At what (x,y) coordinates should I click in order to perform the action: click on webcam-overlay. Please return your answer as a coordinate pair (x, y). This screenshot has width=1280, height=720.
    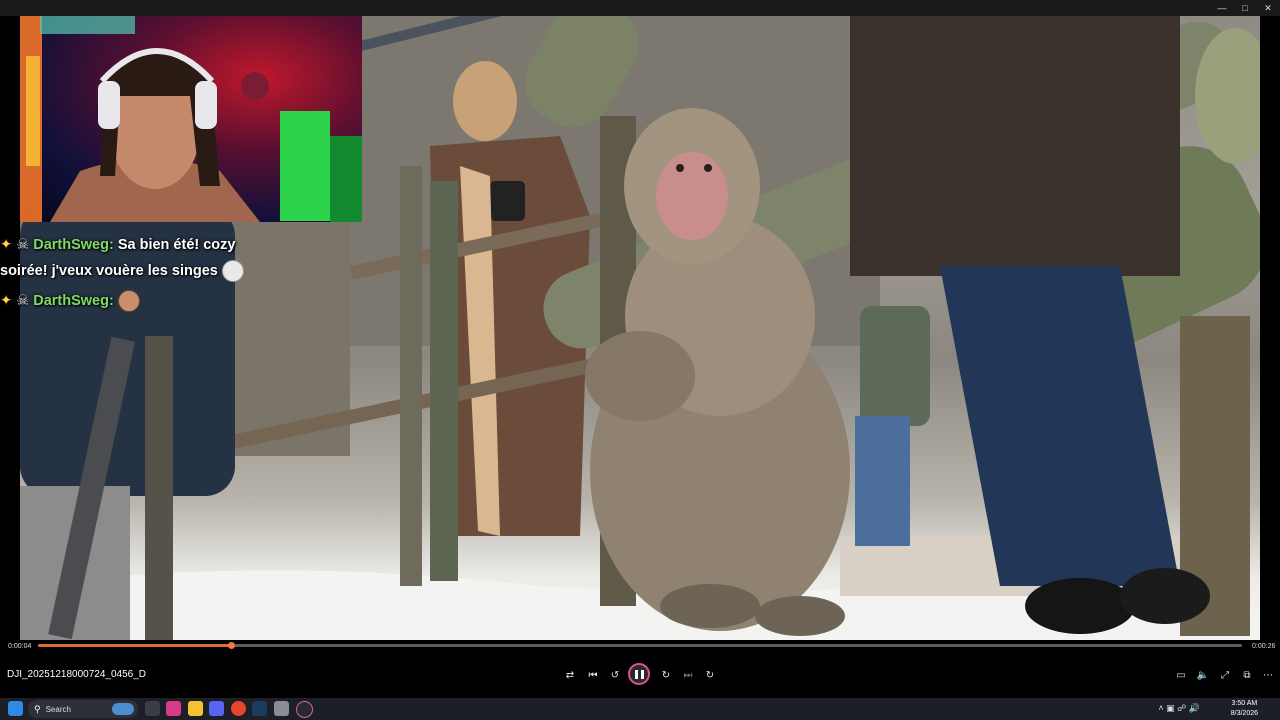
    Looking at the image, I should click on (191, 119).